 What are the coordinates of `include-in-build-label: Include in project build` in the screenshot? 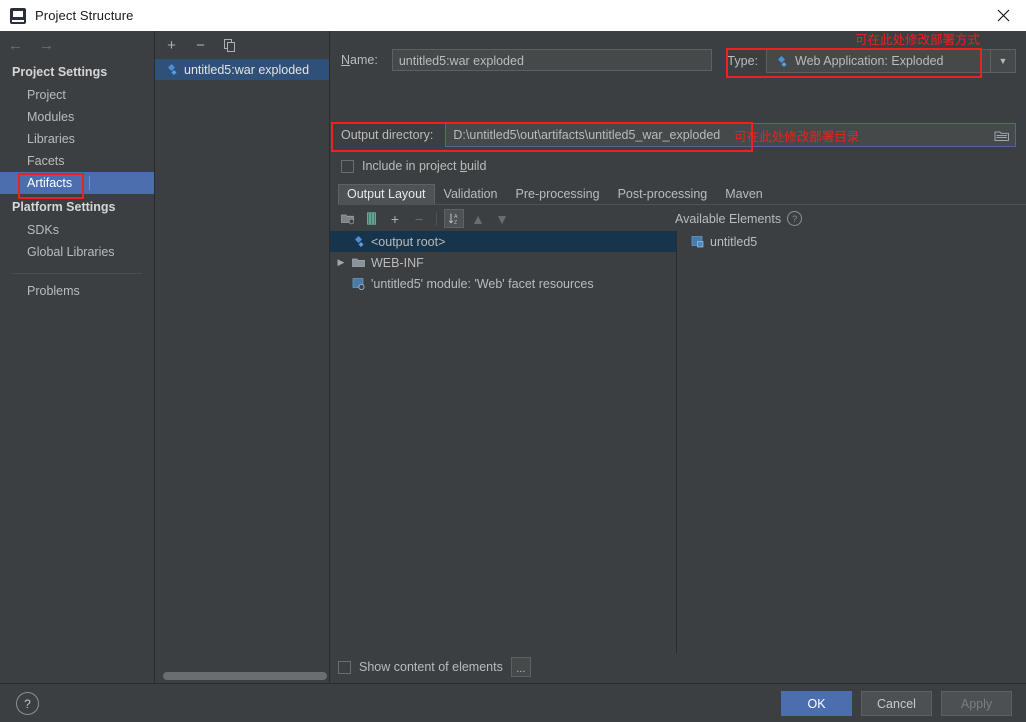 It's located at (424, 166).